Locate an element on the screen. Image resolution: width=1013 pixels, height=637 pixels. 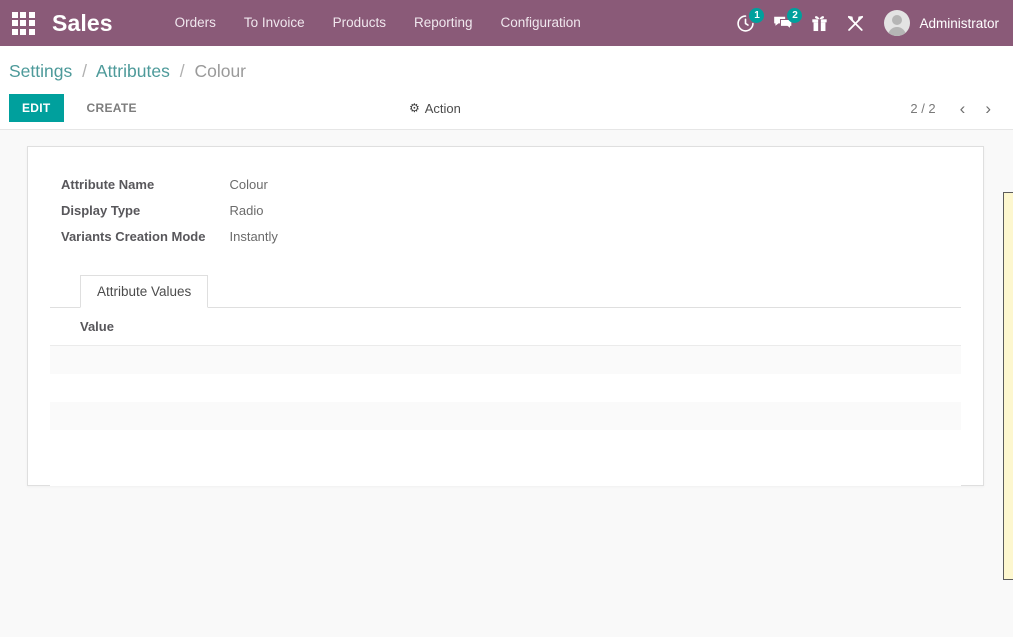
table-head: Value is located at coordinates (505, 327).